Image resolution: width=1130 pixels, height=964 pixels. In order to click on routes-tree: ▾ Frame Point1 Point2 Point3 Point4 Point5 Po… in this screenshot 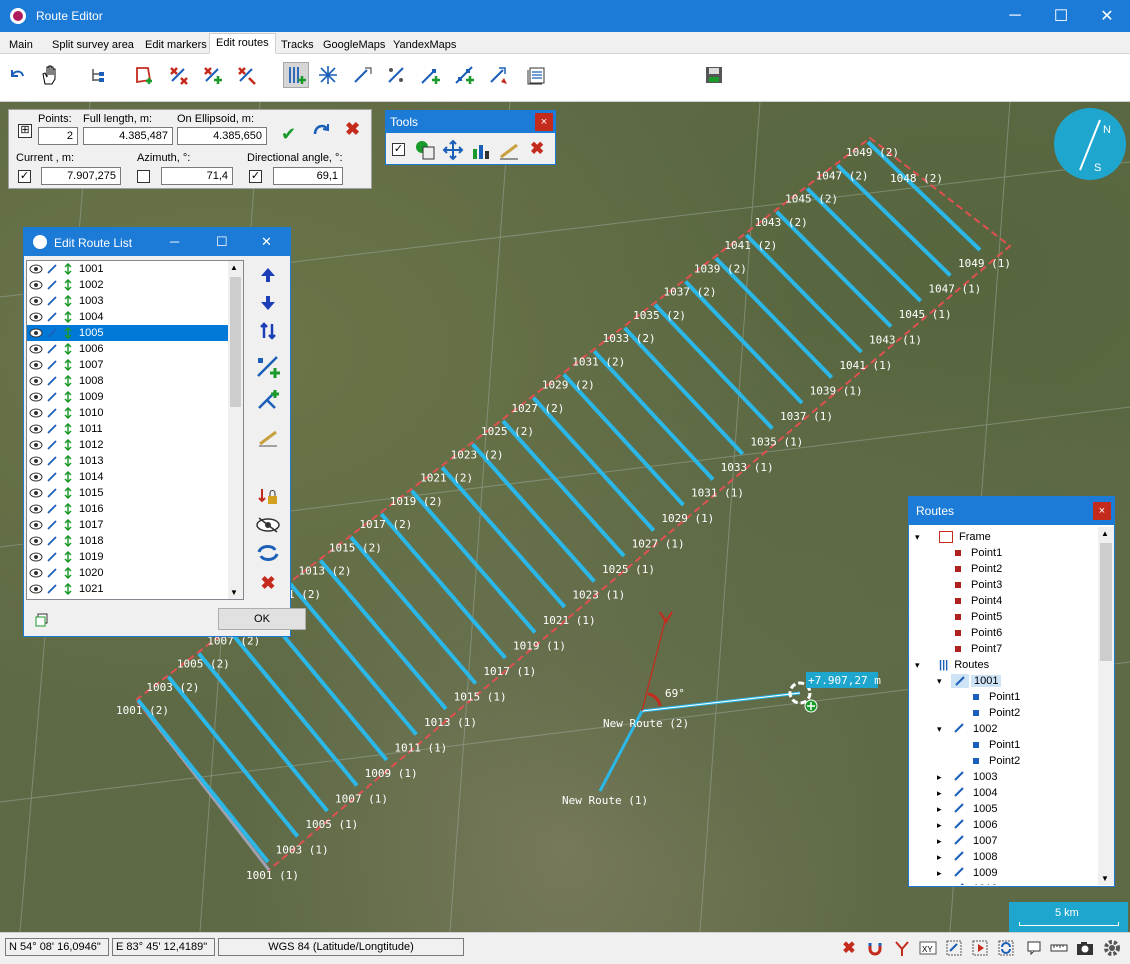, I will do `click(1005, 706)`.